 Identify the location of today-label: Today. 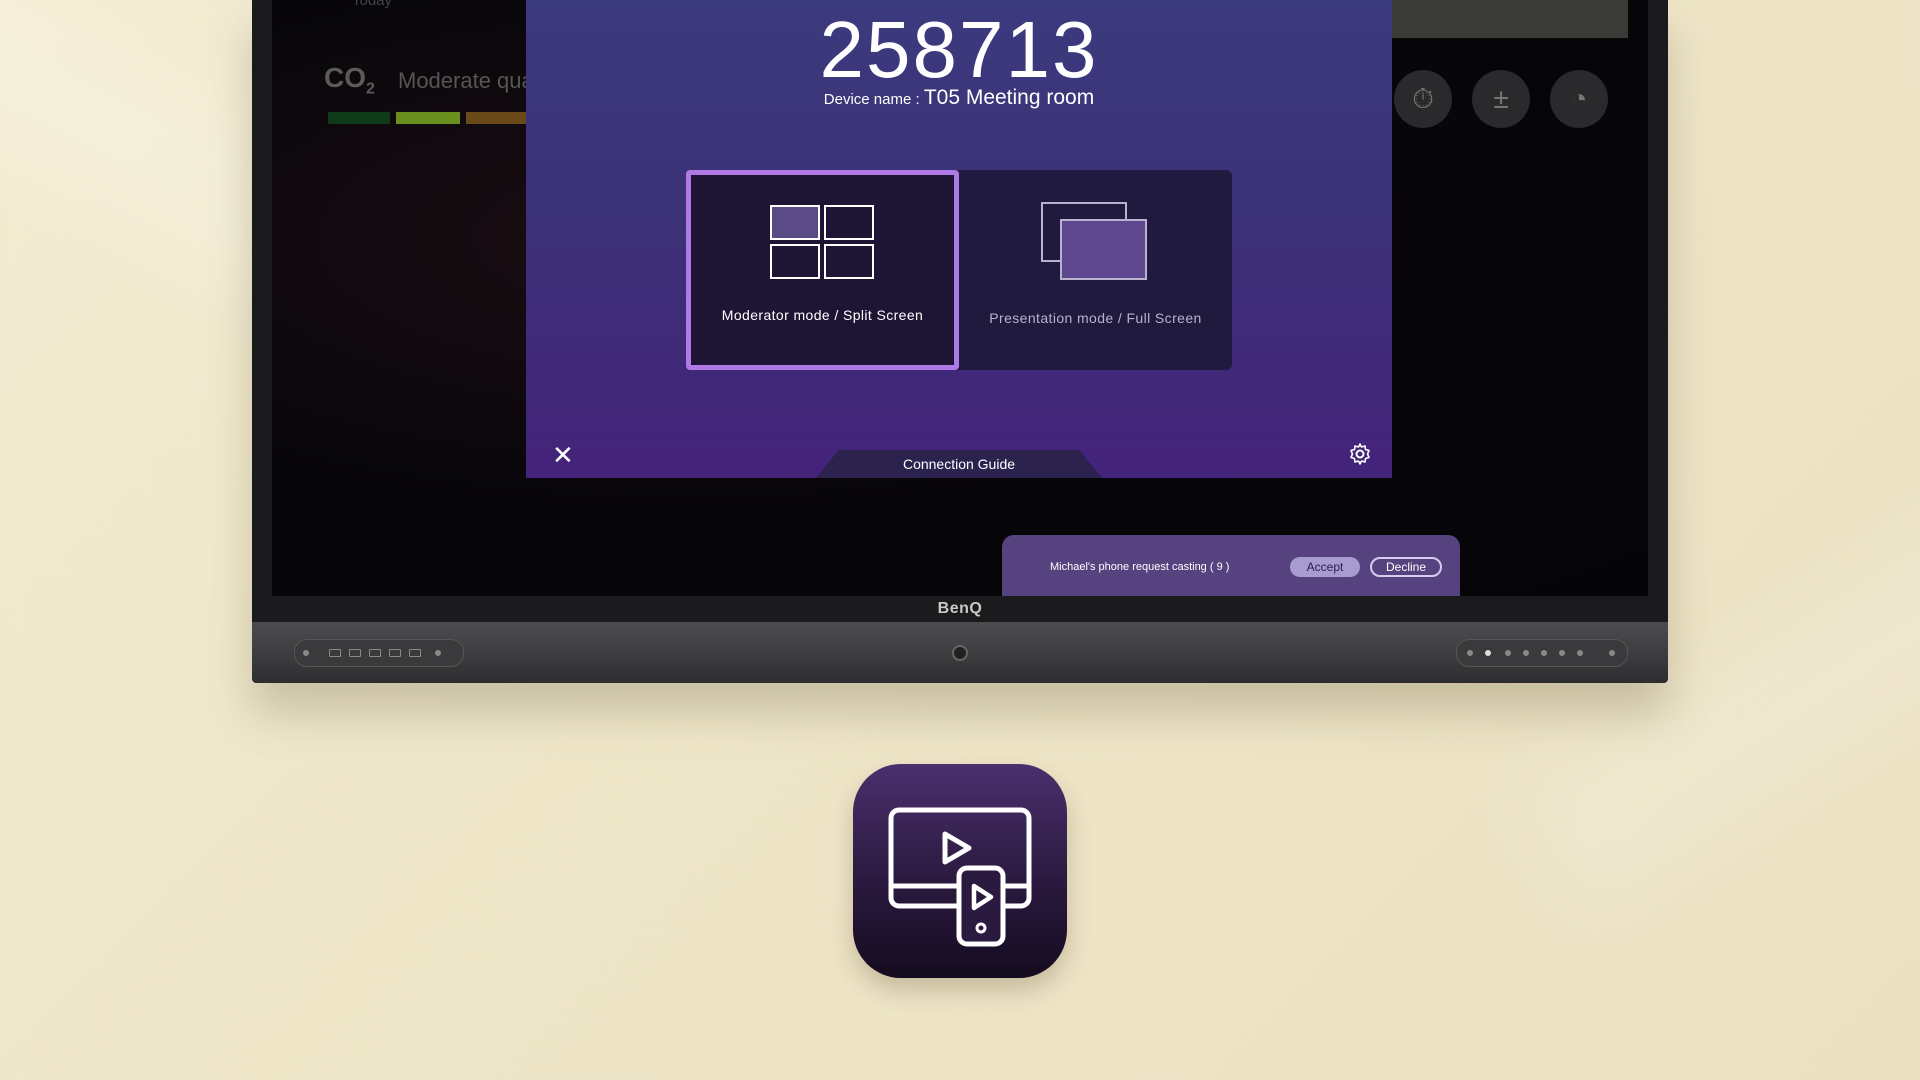
(372, 4).